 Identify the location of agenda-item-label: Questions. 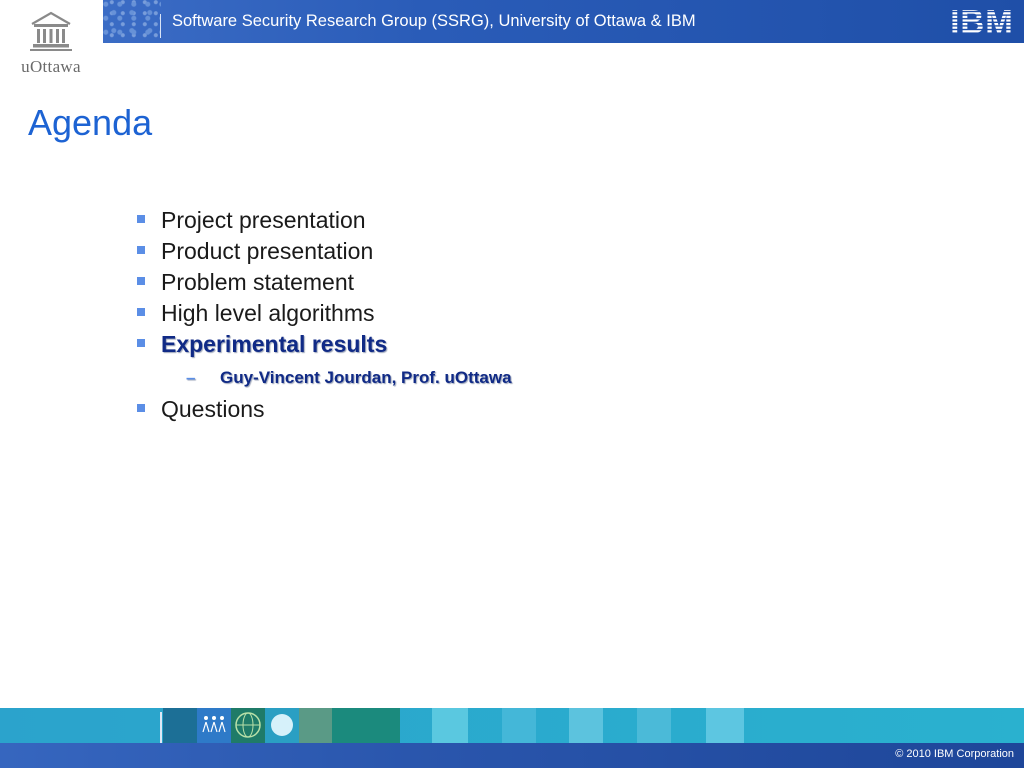
(213, 409).